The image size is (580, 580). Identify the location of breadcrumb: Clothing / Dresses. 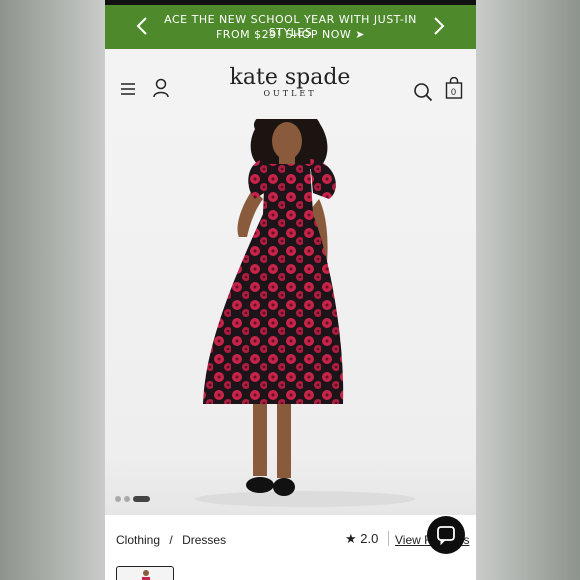
(174, 540).